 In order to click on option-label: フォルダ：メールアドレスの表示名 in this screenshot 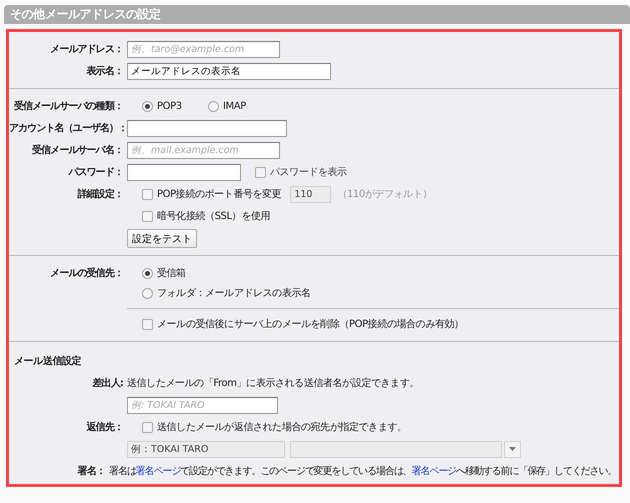, I will do `click(234, 293)`.